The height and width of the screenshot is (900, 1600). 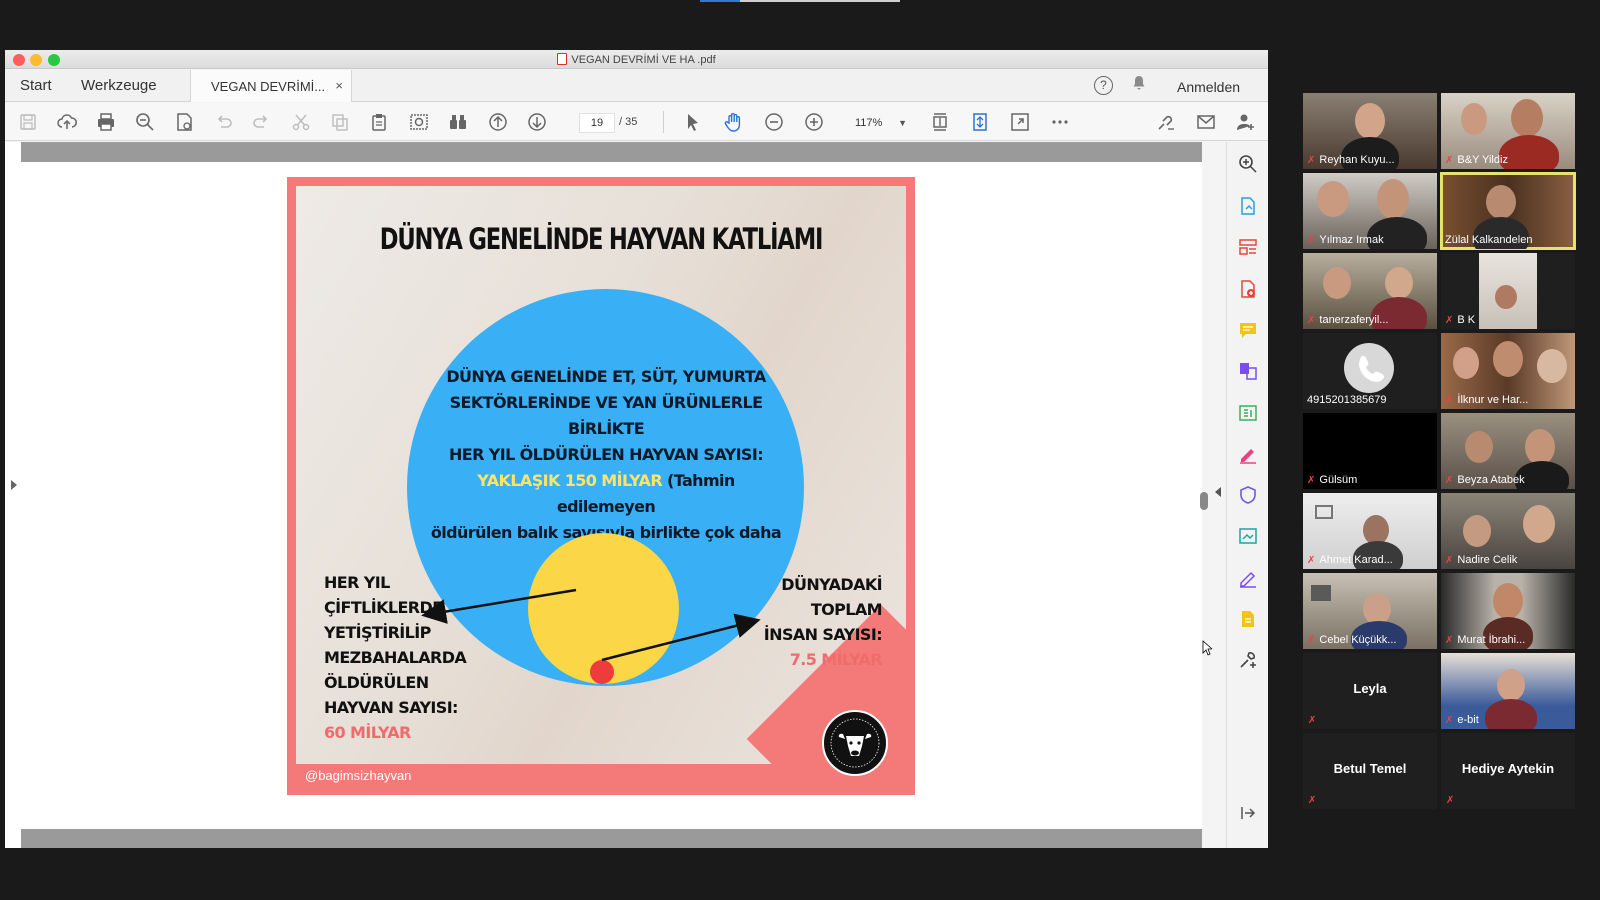 What do you see at coordinates (814, 122) in the screenshot?
I see `zoom-in-icon` at bounding box center [814, 122].